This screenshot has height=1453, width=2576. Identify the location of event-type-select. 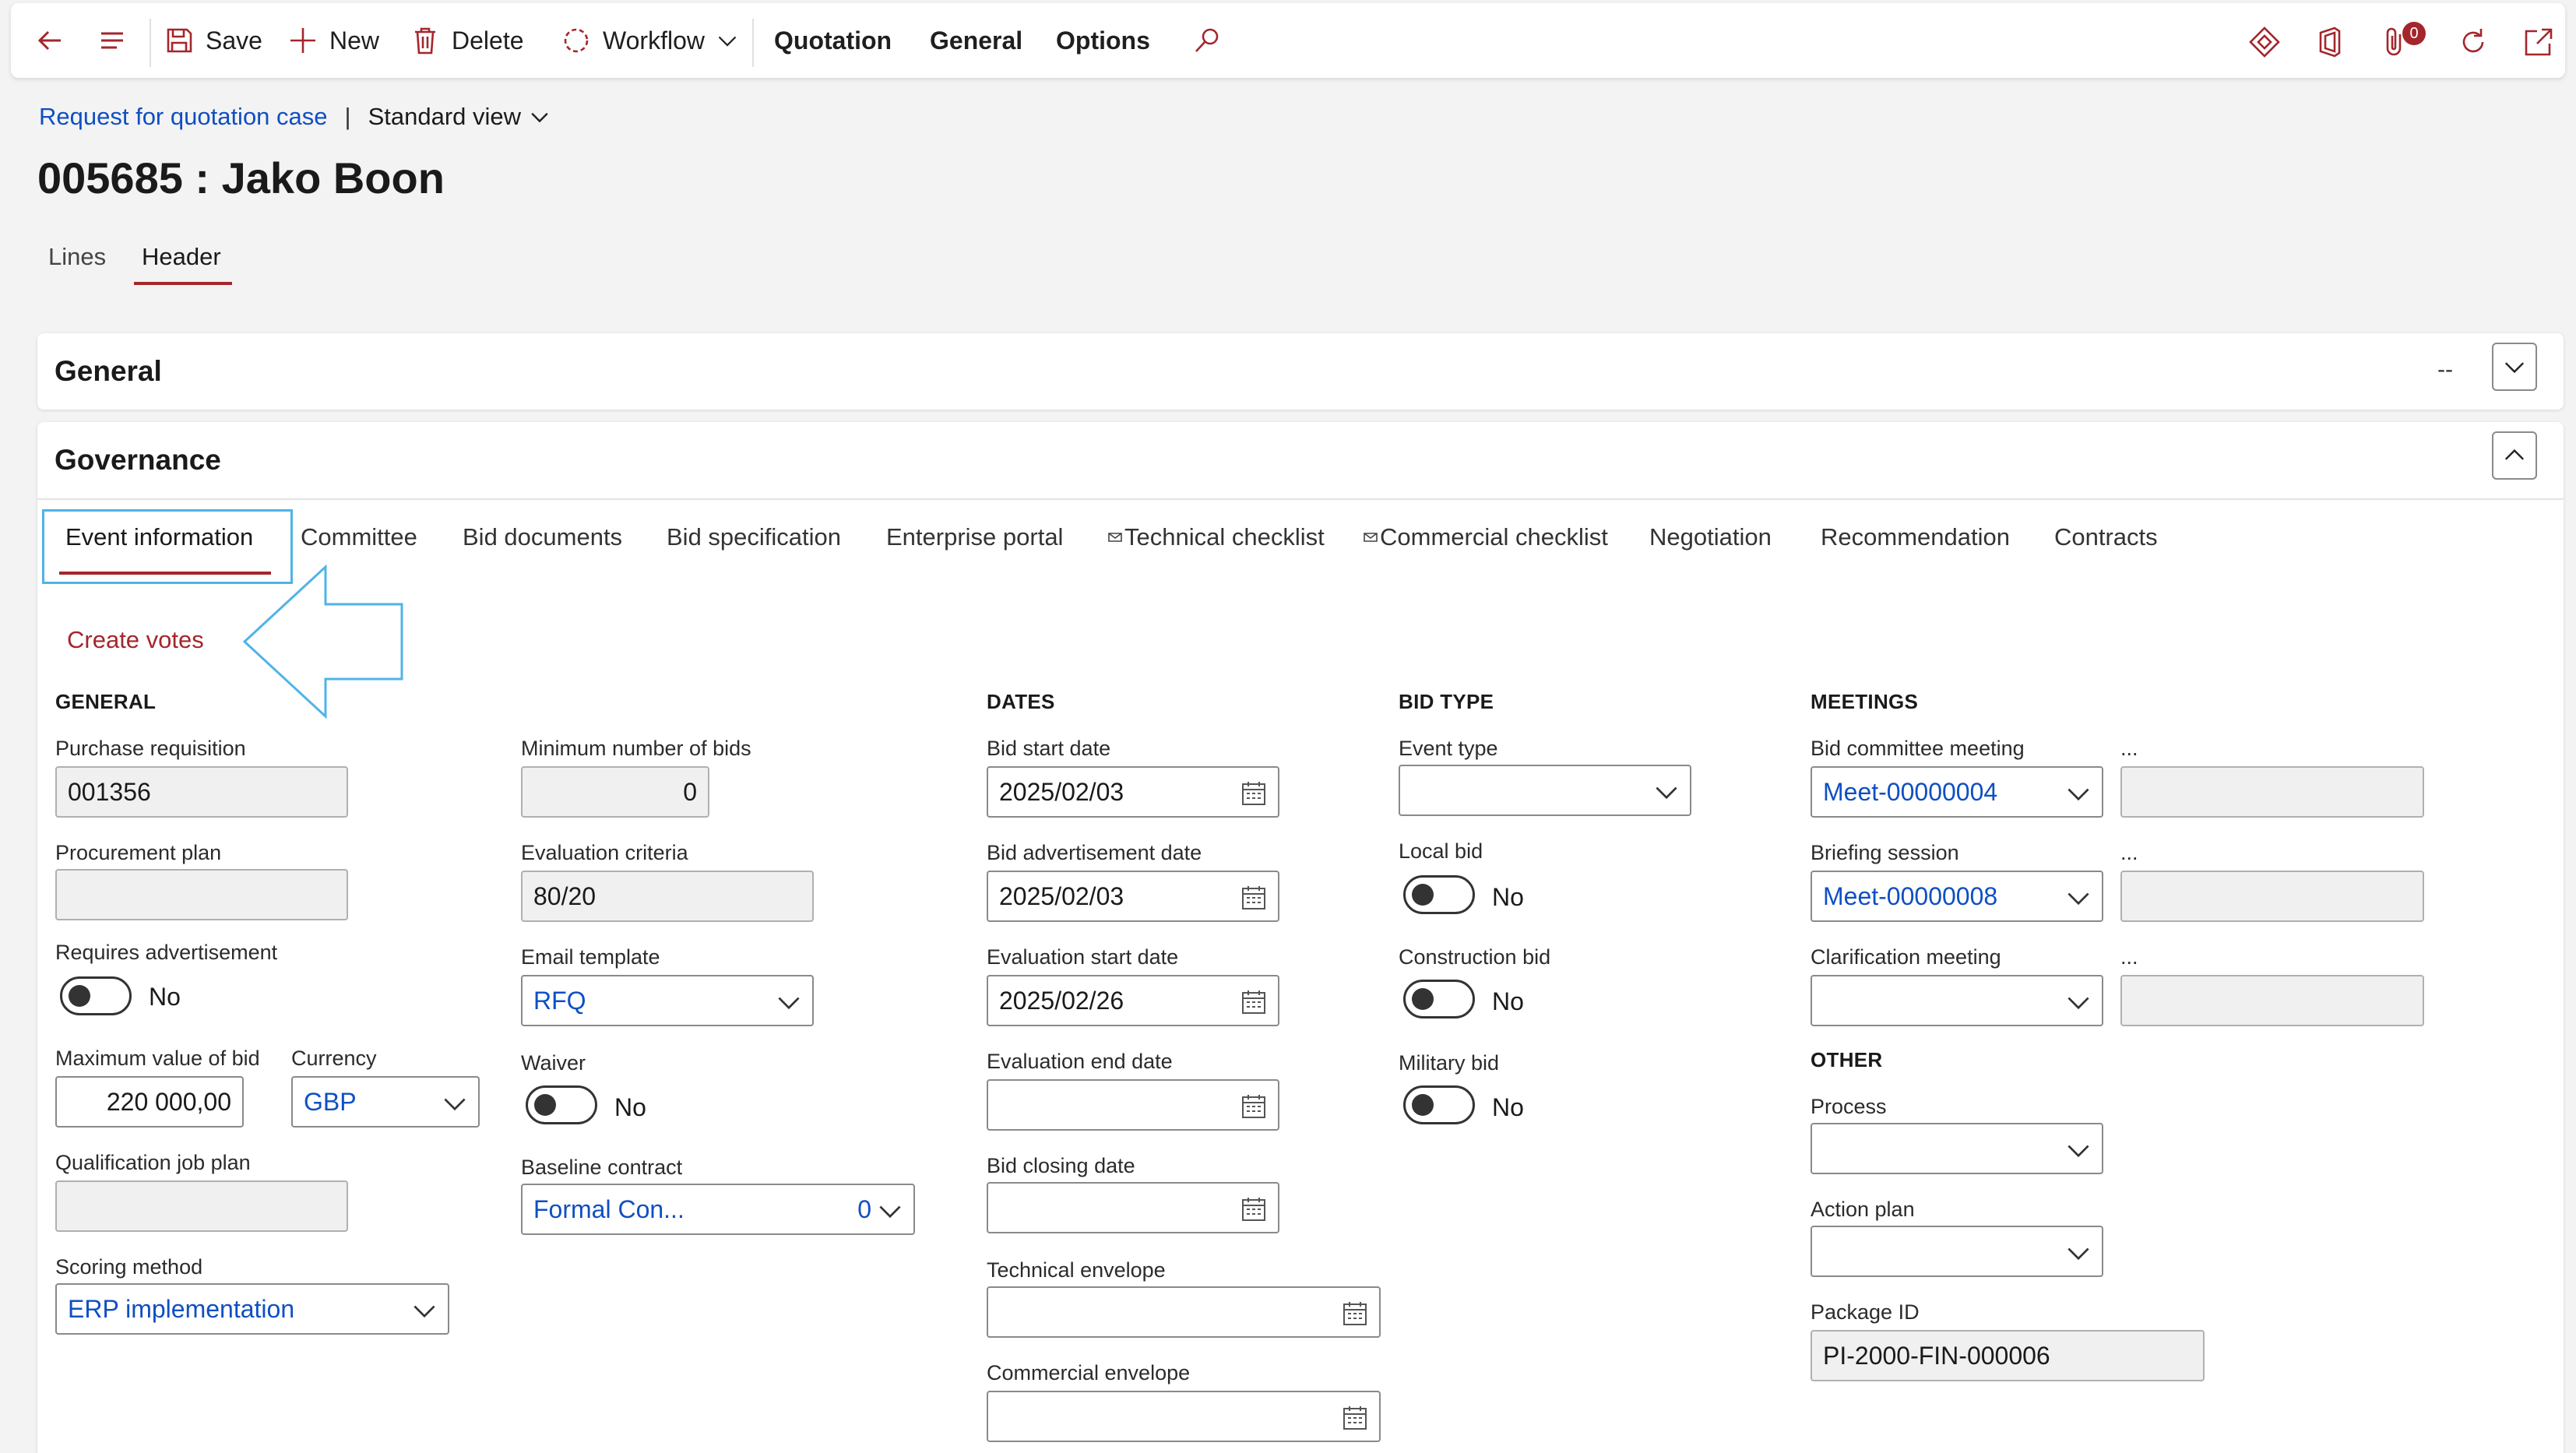
(1545, 790).